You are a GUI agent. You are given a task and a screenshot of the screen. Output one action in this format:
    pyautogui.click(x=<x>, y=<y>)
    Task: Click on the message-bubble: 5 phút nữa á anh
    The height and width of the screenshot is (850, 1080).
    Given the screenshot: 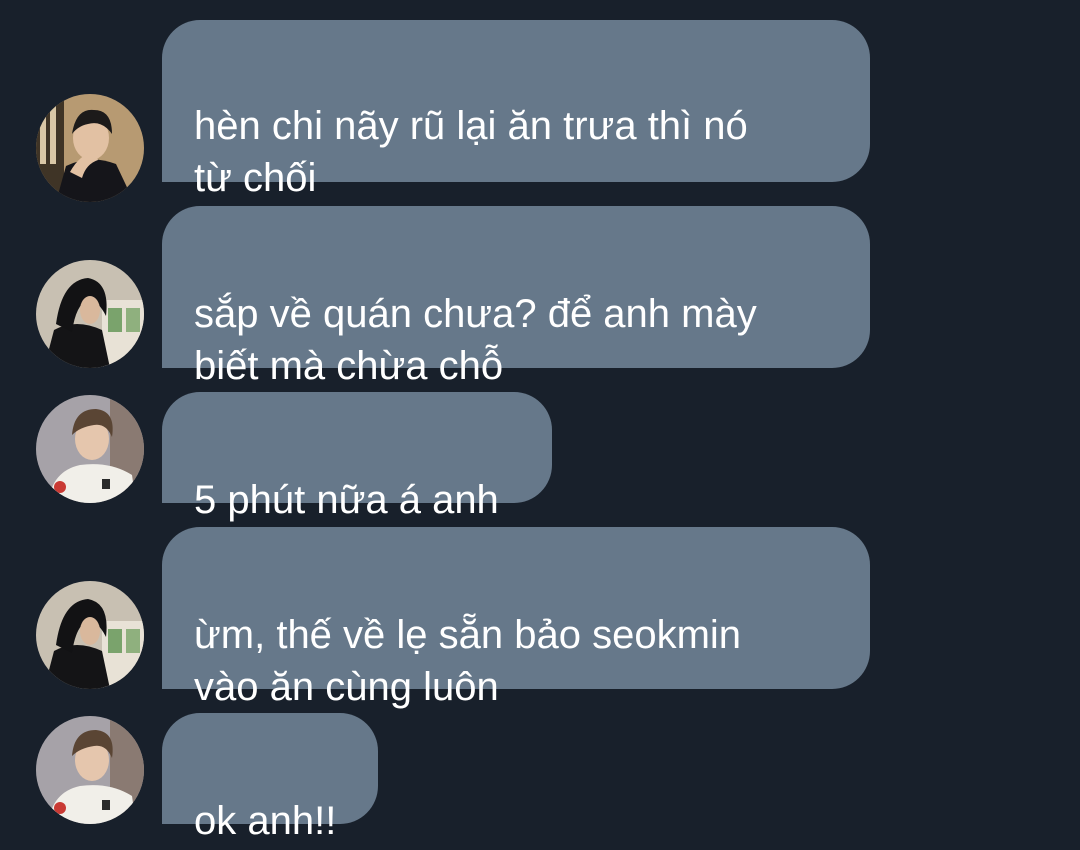 What is the action you would take?
    pyautogui.click(x=357, y=457)
    